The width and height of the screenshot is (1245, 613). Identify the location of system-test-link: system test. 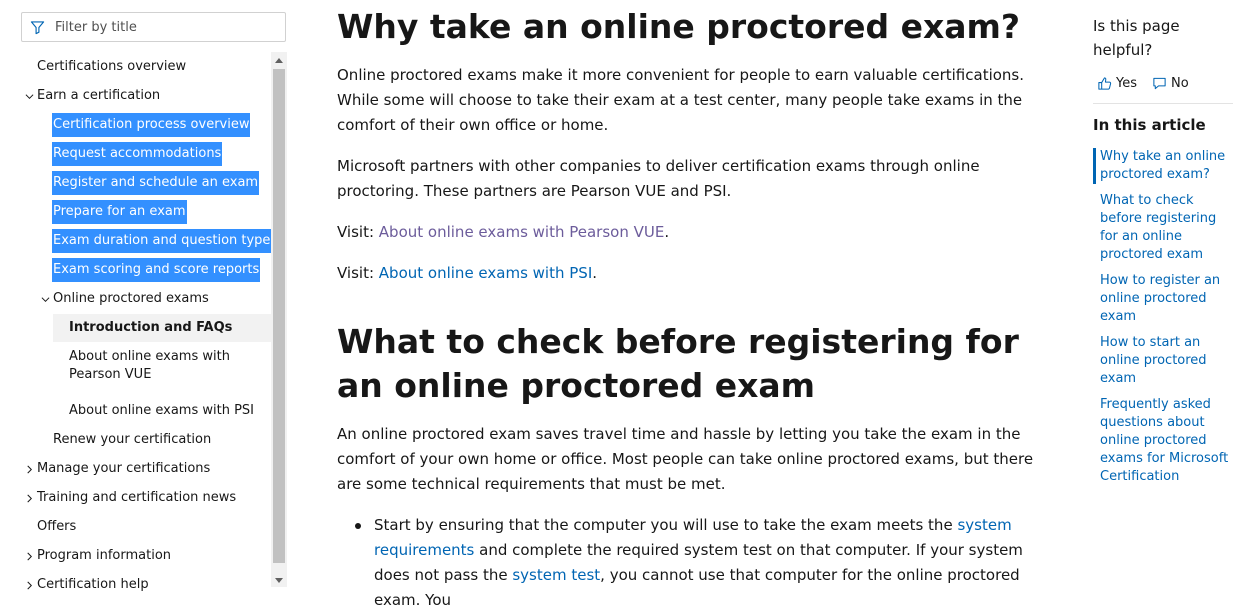
(556, 575).